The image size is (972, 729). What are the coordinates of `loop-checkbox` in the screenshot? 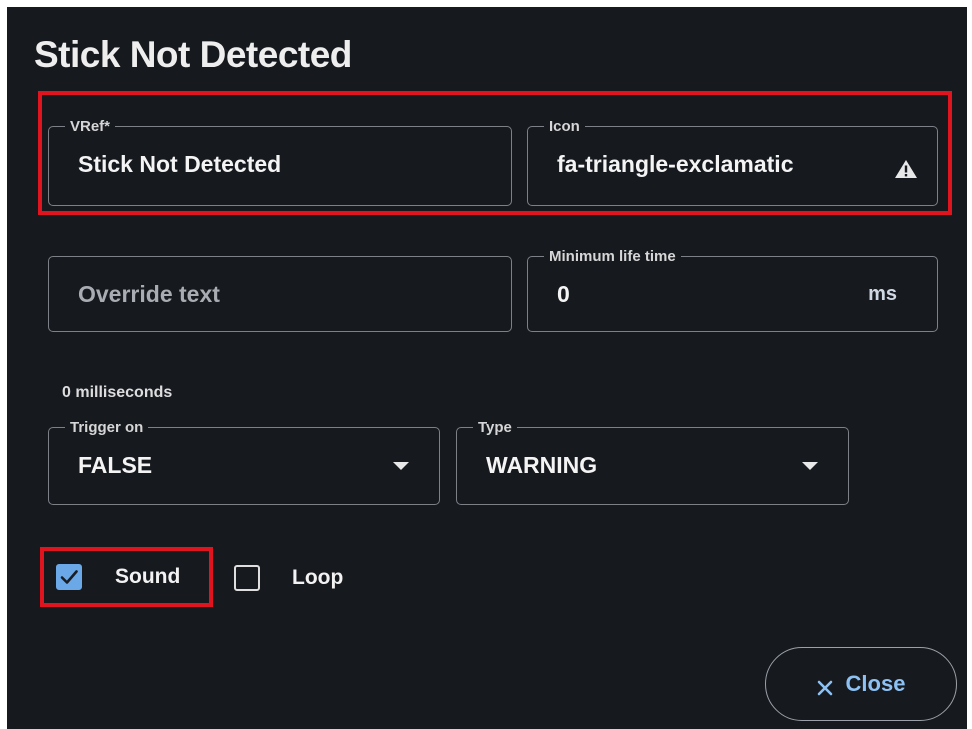 It's located at (247, 578).